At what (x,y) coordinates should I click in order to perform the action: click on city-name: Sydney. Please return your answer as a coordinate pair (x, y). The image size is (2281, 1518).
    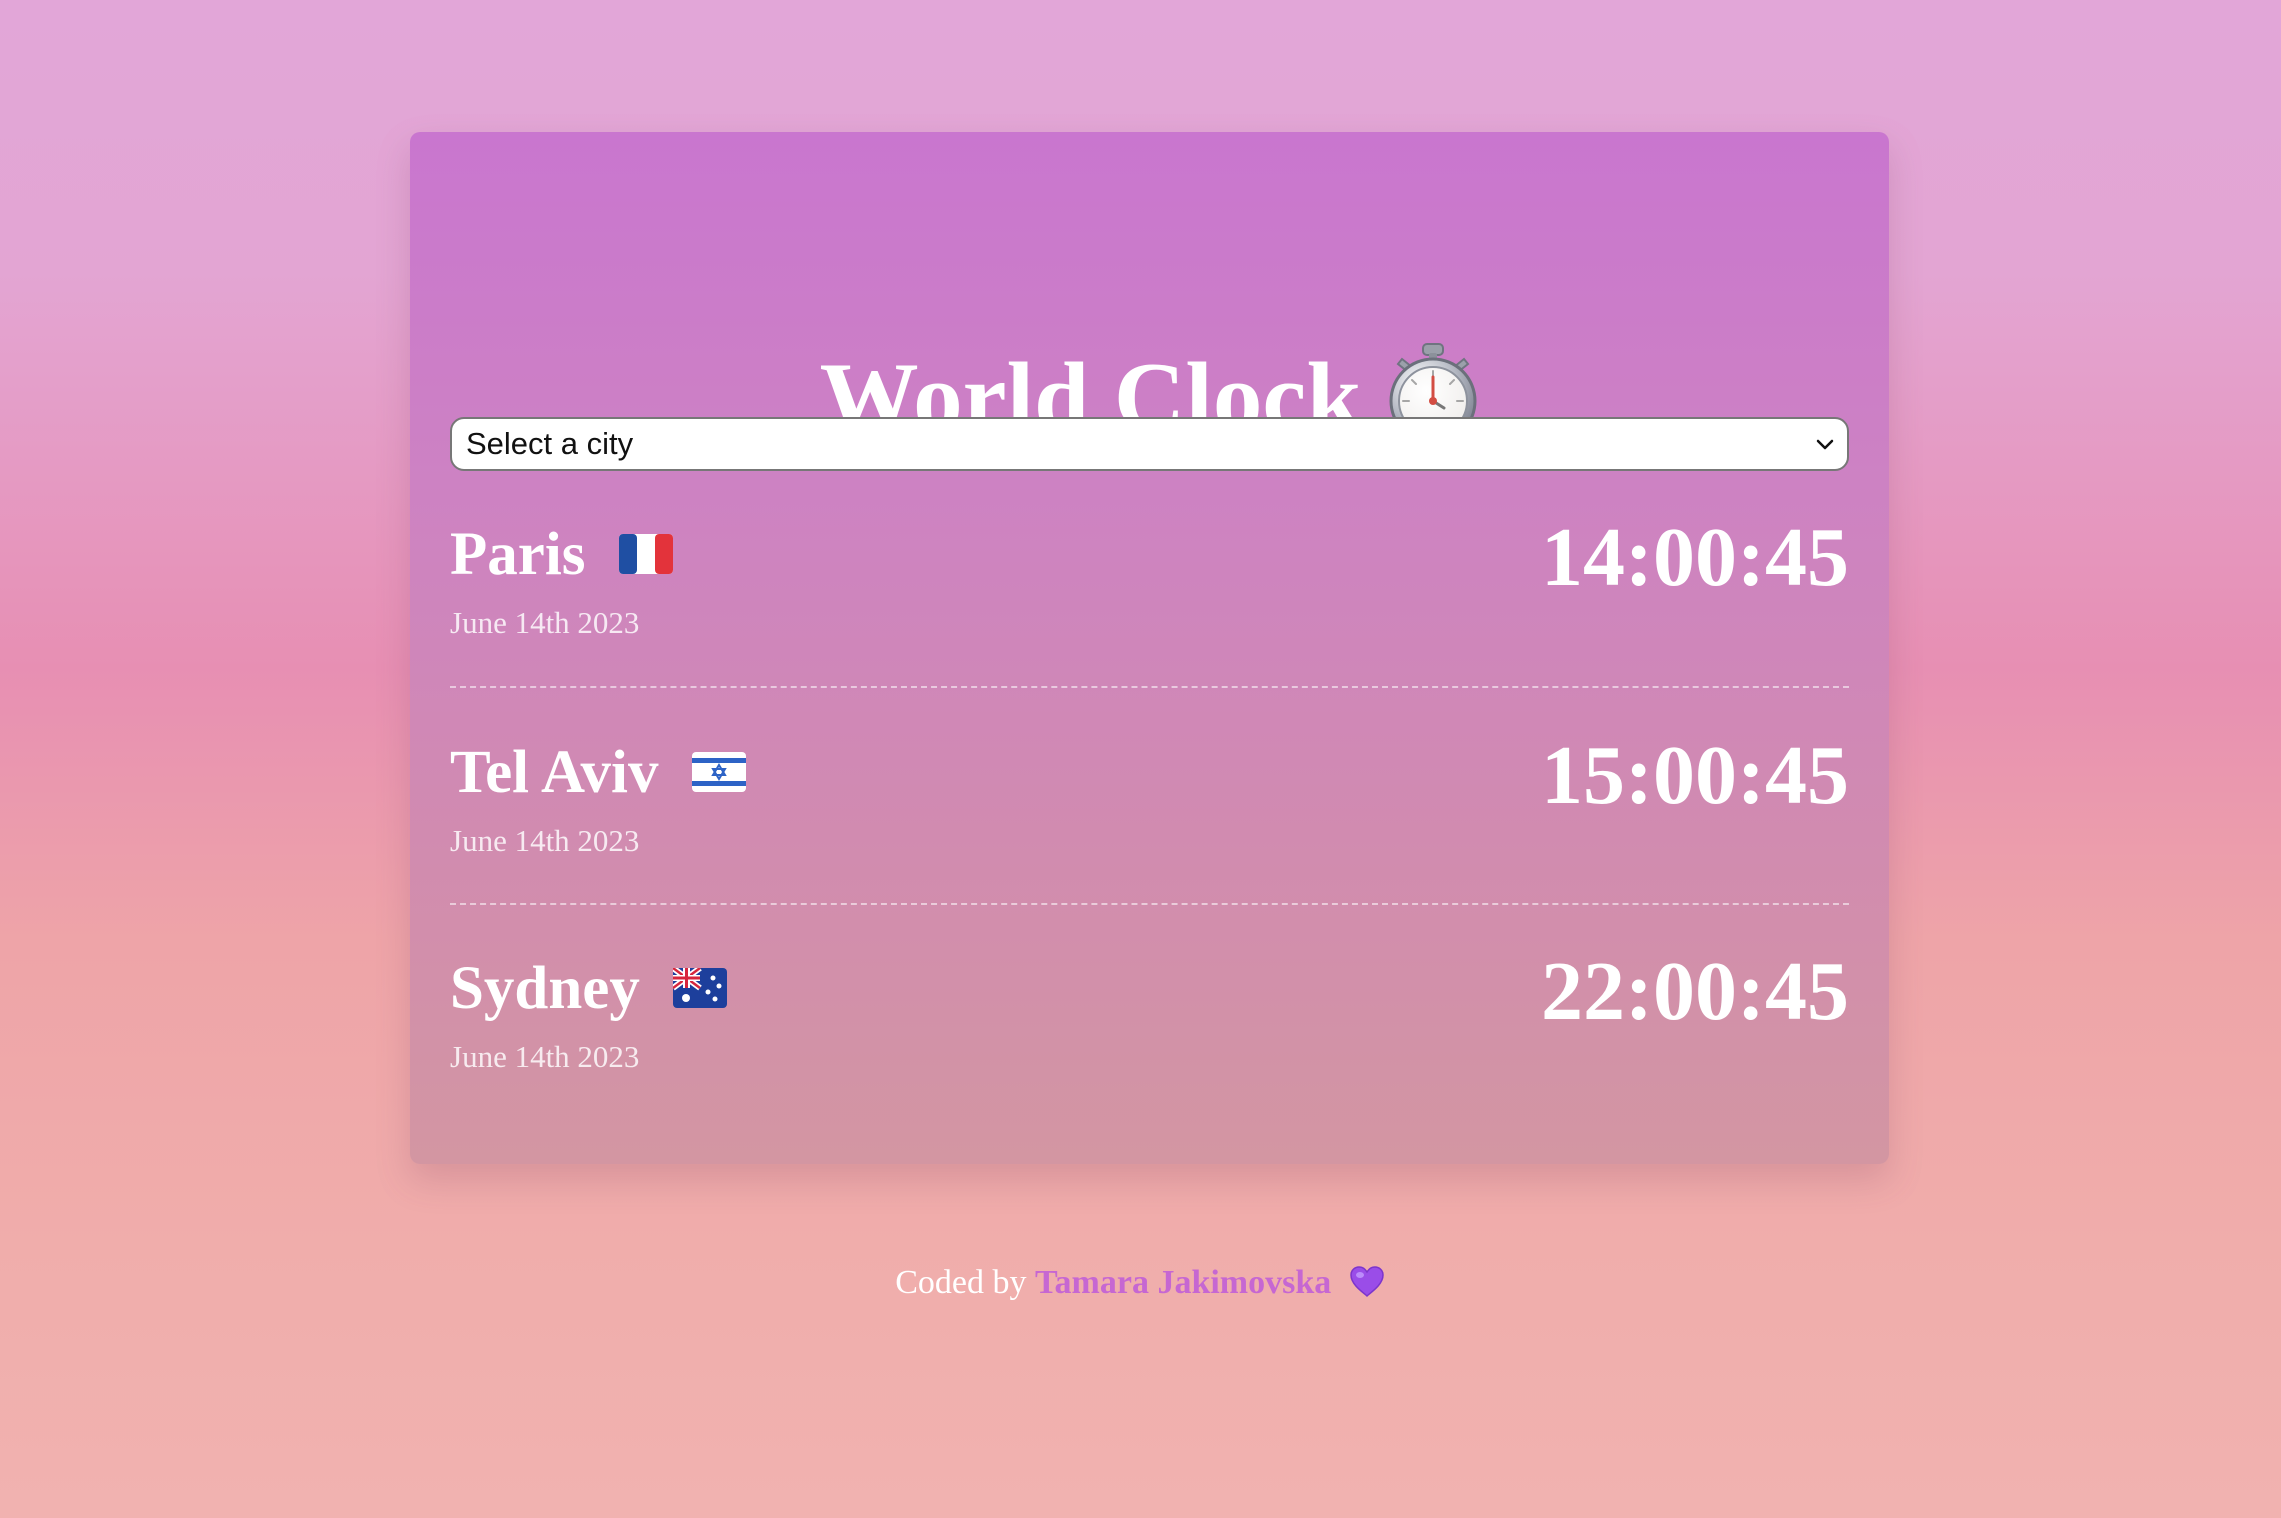
    Looking at the image, I should click on (589, 988).